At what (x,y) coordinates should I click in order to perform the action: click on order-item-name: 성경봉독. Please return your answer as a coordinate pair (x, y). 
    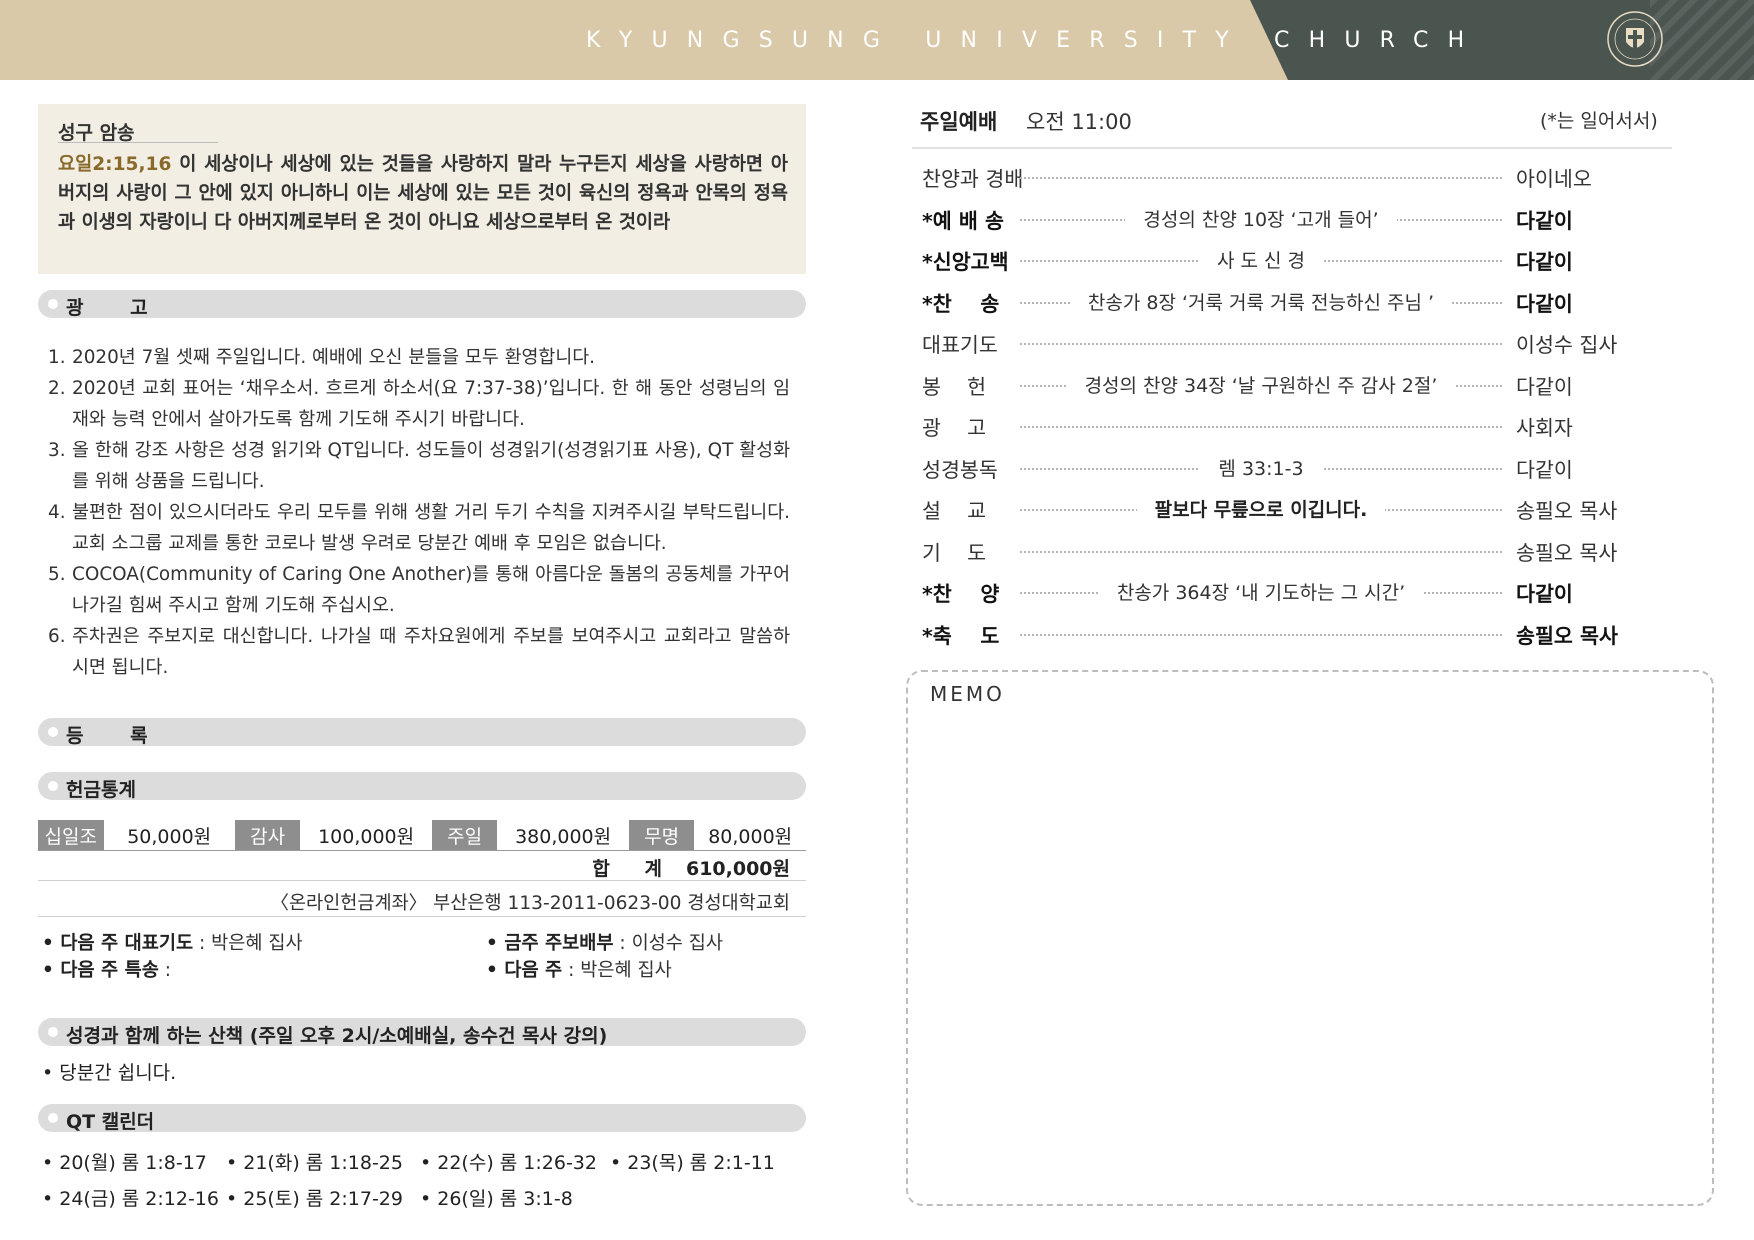
    Looking at the image, I should click on (960, 469).